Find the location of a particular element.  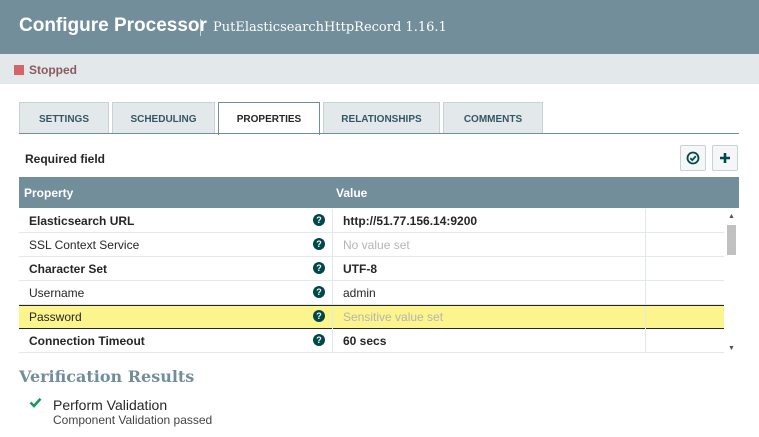

property-row: SSL Context Service ? No value set is located at coordinates (371, 245).